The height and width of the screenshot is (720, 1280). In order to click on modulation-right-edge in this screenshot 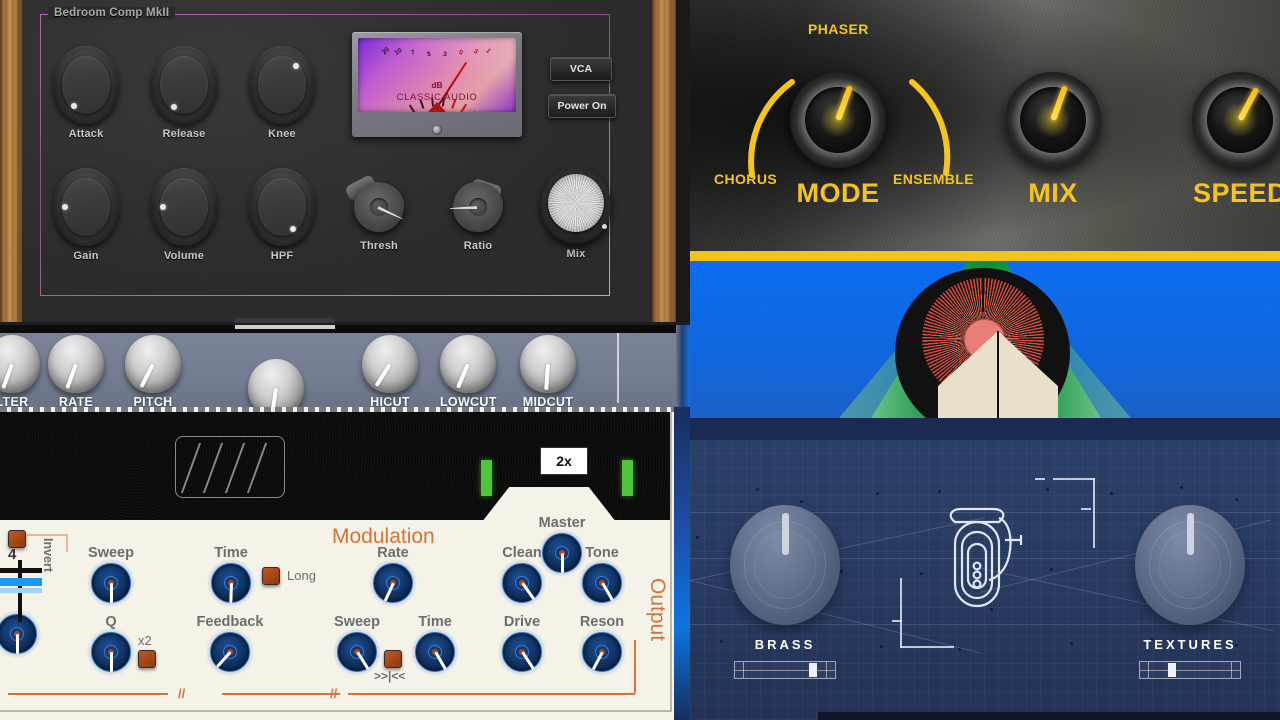, I will do `click(682, 563)`.